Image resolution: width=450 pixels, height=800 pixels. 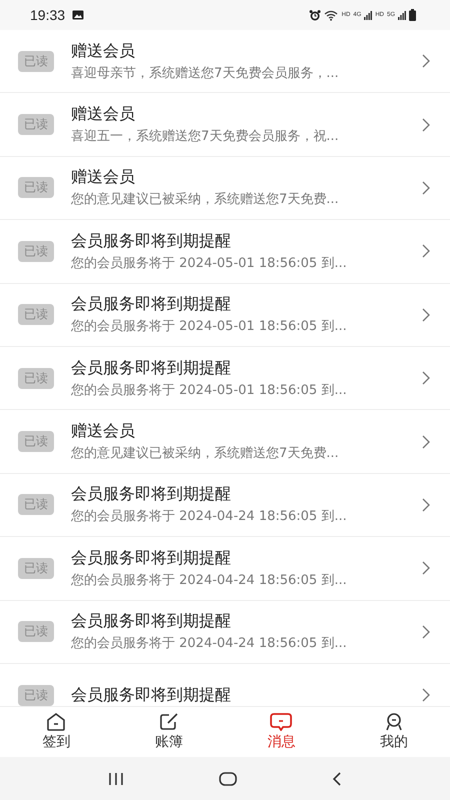 What do you see at coordinates (412, 15) in the screenshot?
I see `battery-icon` at bounding box center [412, 15].